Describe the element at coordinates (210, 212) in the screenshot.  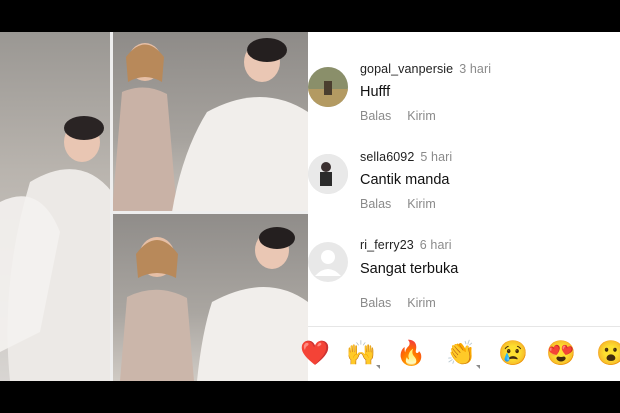
I see `collage-divider-horizontal` at that location.